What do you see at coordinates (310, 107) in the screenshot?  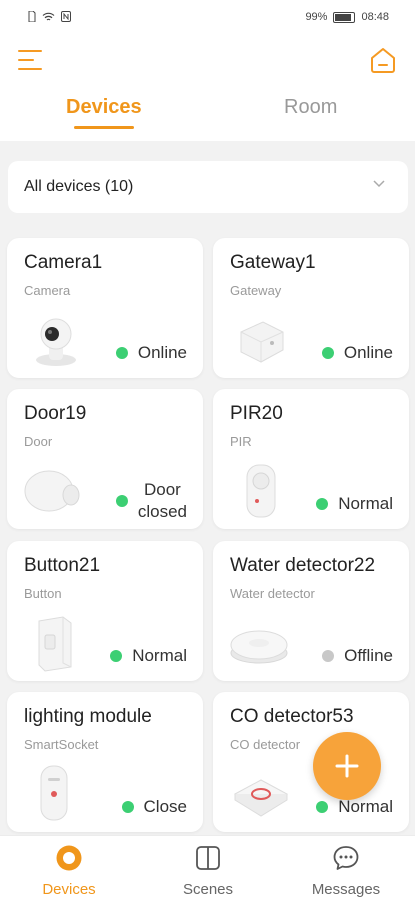 I see `tab-room: Room` at bounding box center [310, 107].